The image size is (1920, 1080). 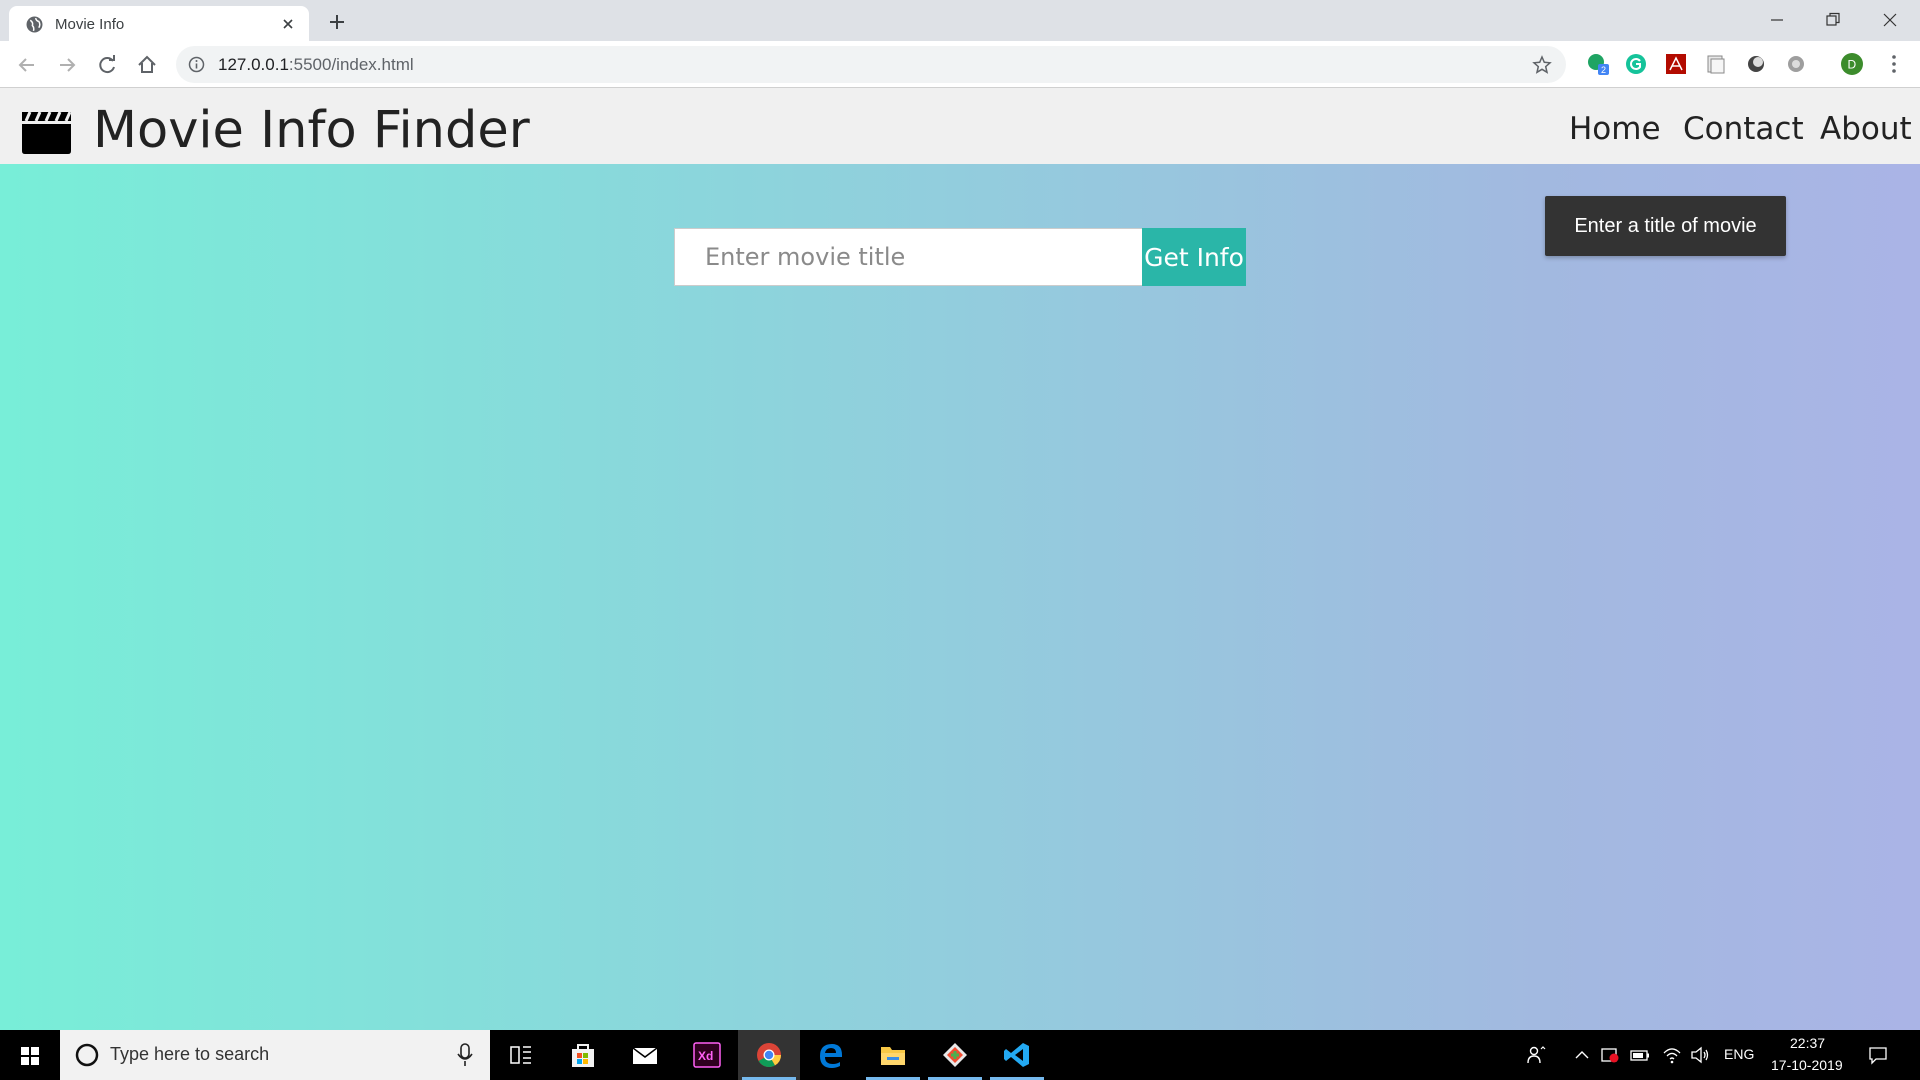 I want to click on adobe-xd-icon: Xd, so click(x=707, y=1055).